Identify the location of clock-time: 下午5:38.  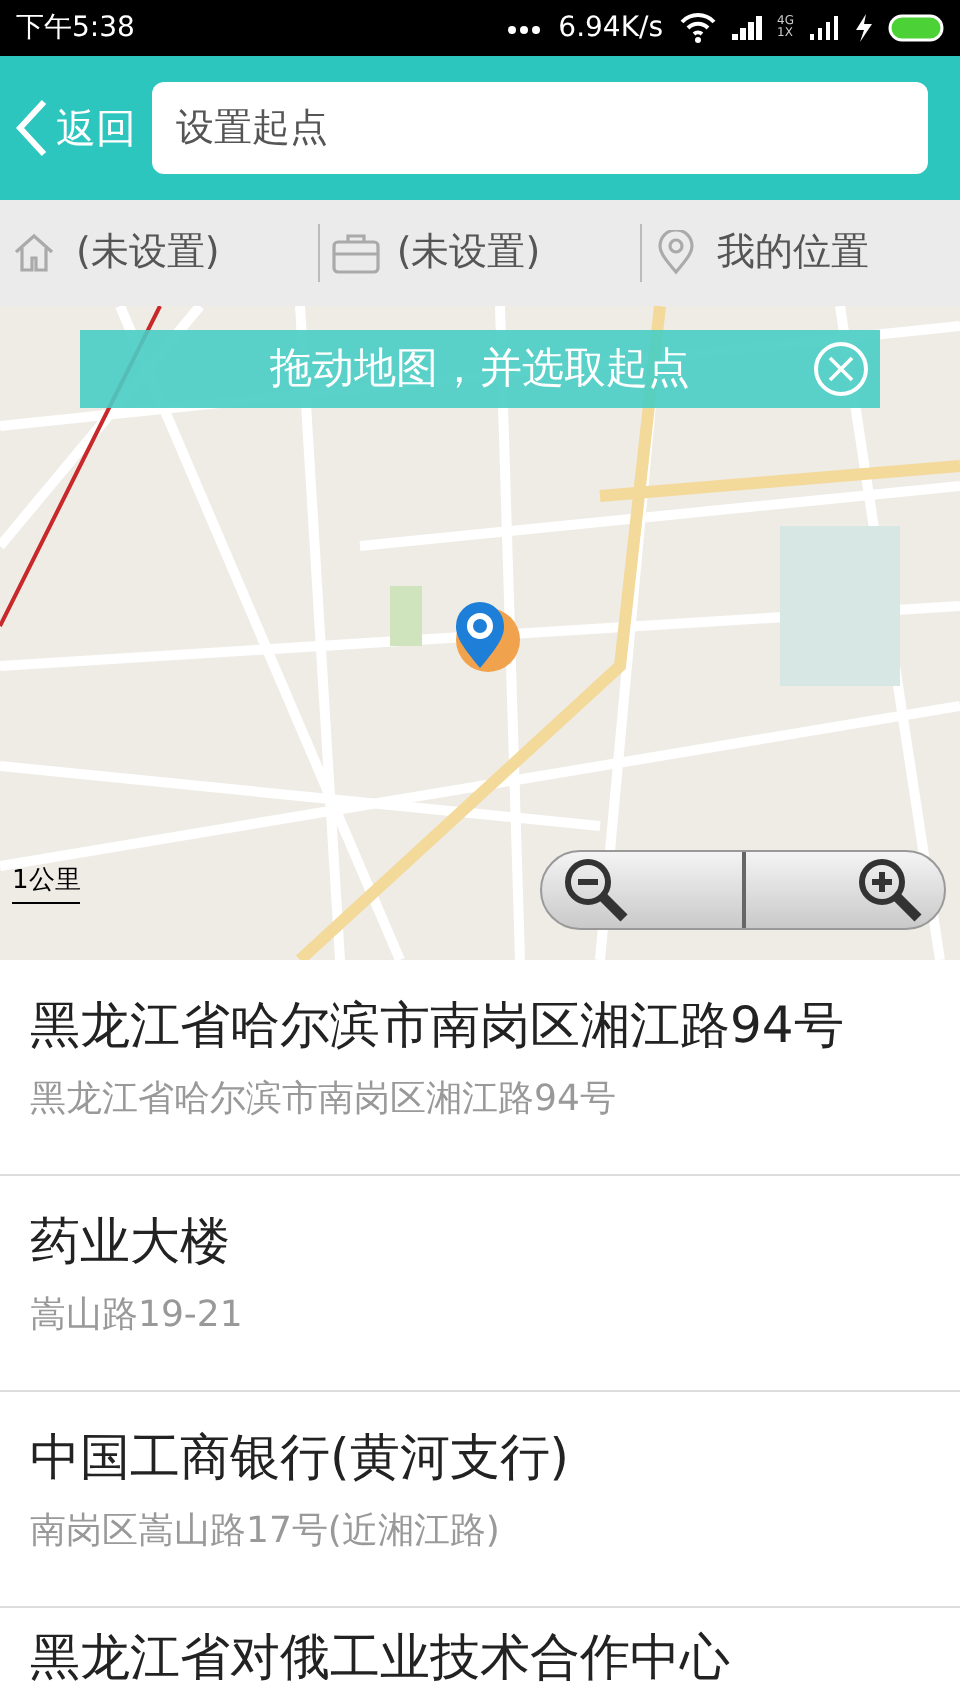
(75, 28).